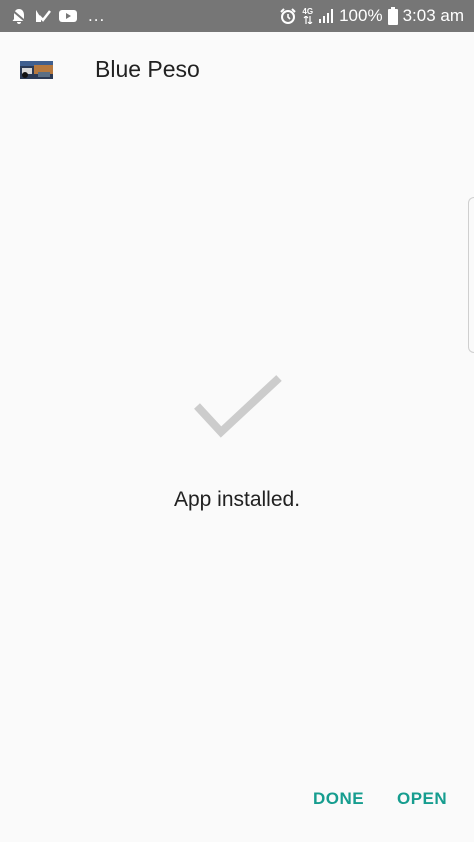  Describe the element at coordinates (147, 69) in the screenshot. I see `app-name: Blue Peso` at that location.